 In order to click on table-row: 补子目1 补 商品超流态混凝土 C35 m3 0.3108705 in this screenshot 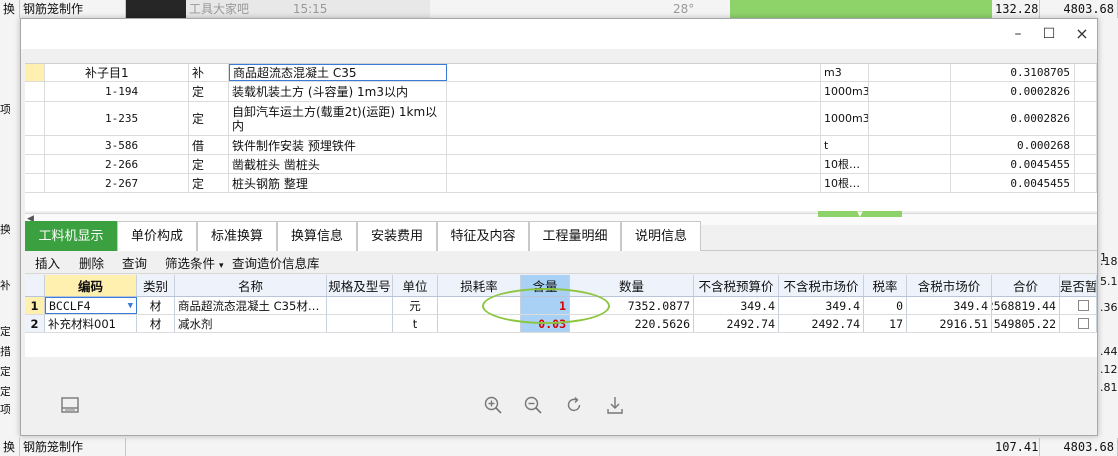, I will do `click(561, 73)`.